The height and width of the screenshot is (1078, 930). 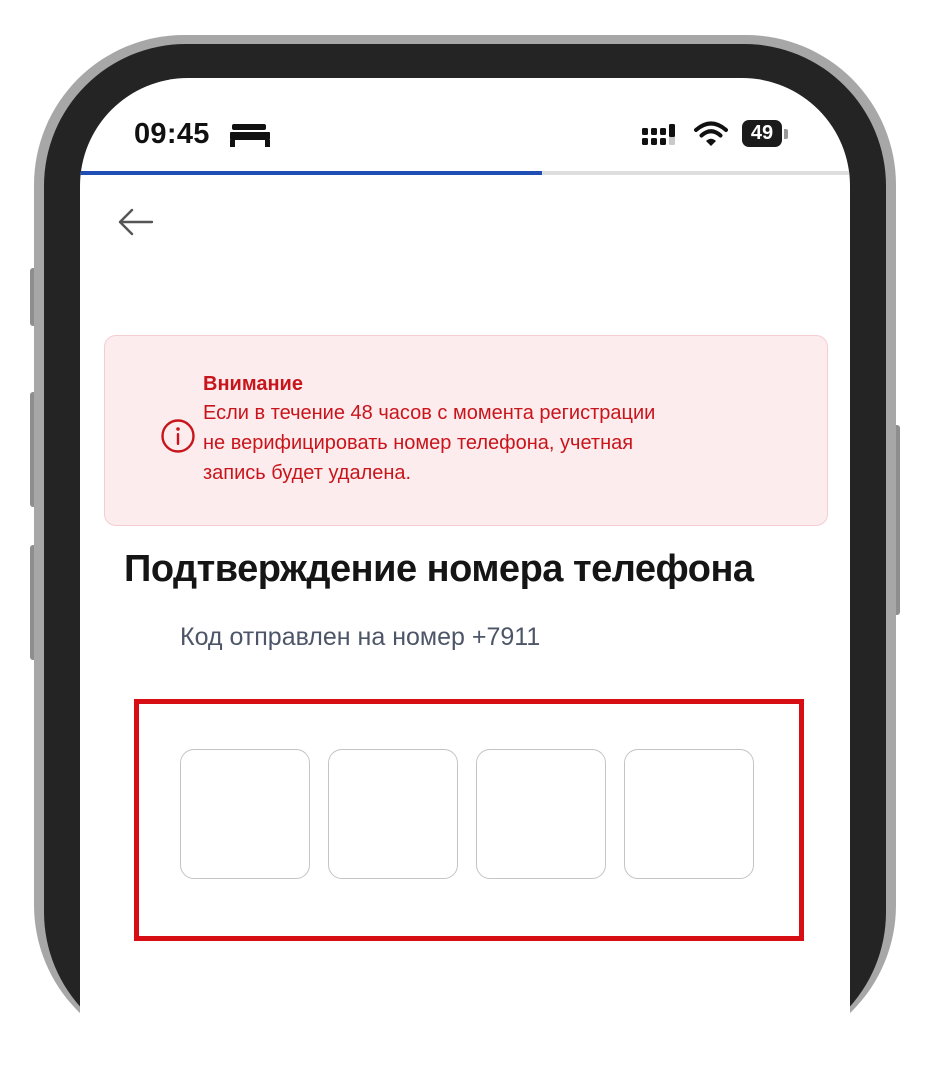 I want to click on progress-bar, so click(x=465, y=173).